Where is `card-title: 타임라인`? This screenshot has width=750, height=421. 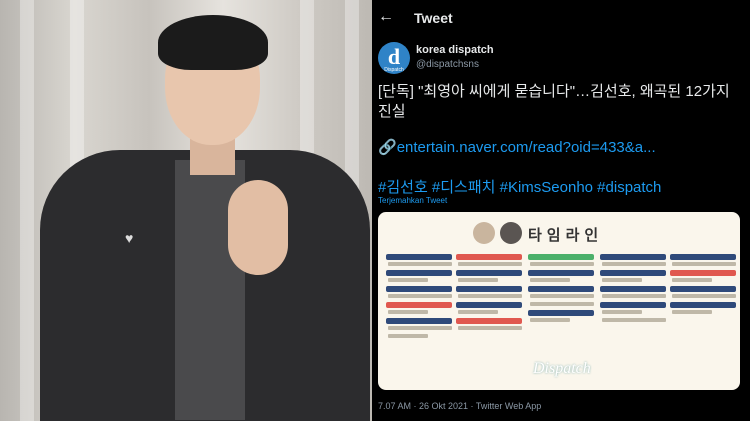 card-title: 타임라인 is located at coordinates (566, 235).